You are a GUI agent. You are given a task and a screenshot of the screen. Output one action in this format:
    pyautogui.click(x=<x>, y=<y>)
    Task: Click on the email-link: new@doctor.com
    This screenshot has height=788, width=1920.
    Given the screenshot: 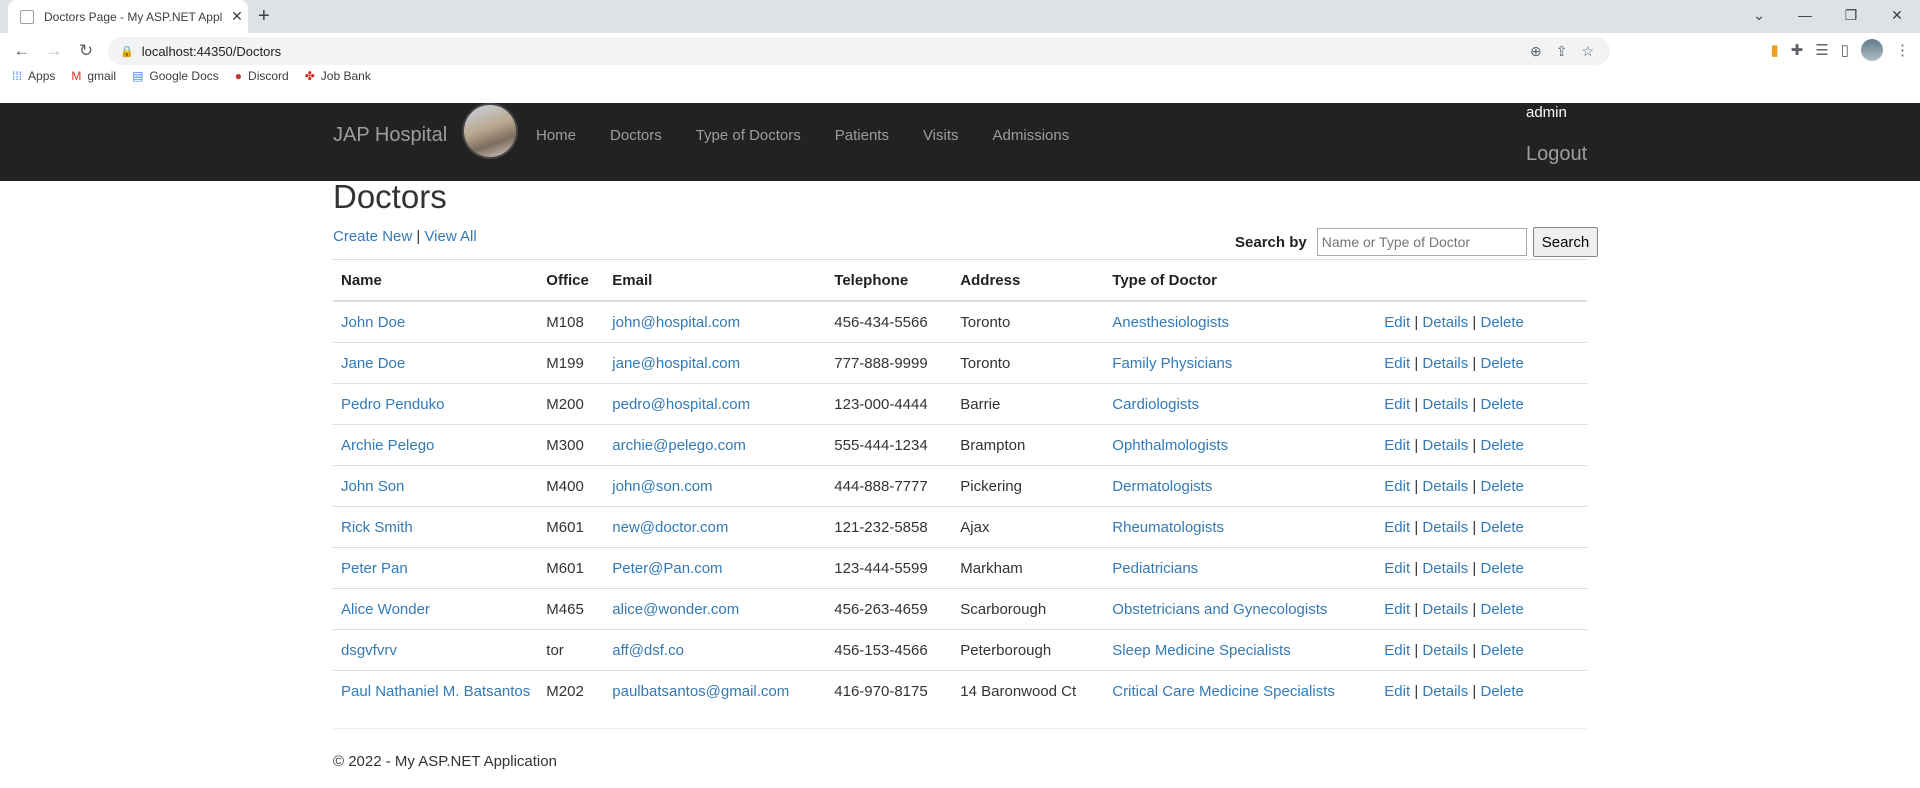 What is the action you would take?
    pyautogui.click(x=670, y=527)
    